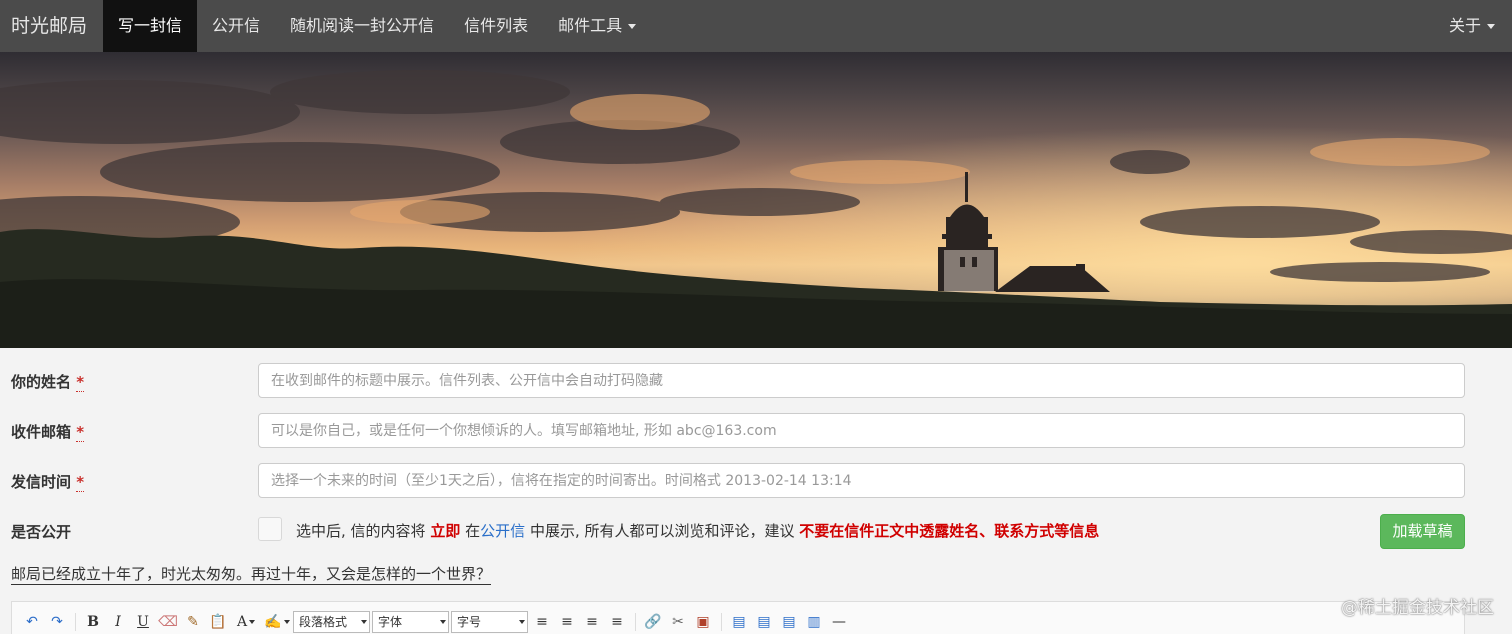  Describe the element at coordinates (756, 26) in the screenshot. I see `top-navbar: 时光邮局 写一封信 公开信 随机阅读一封公开信 信件列表 邮件工具 关于` at that location.